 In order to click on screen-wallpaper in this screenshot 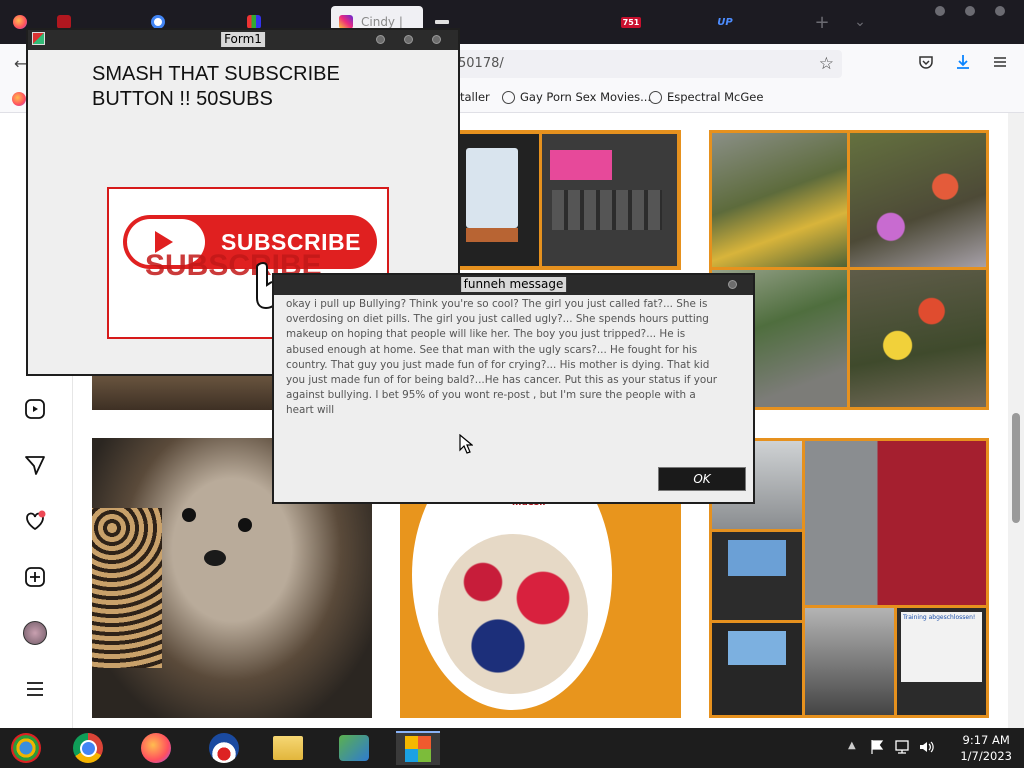, I will do `click(492, 235)`.